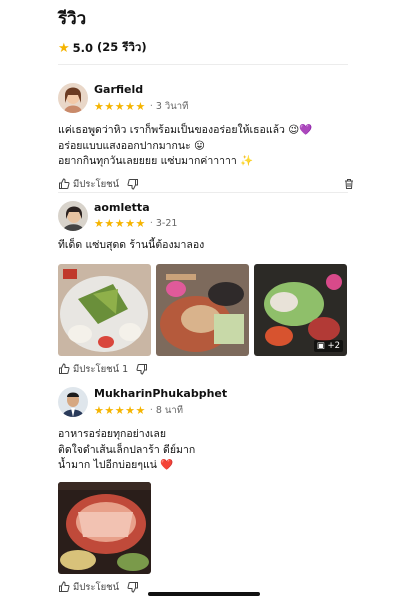 This screenshot has height=600, width=400. Describe the element at coordinates (160, 393) in the screenshot. I see `author-name: MukharinPhukabphet` at that location.